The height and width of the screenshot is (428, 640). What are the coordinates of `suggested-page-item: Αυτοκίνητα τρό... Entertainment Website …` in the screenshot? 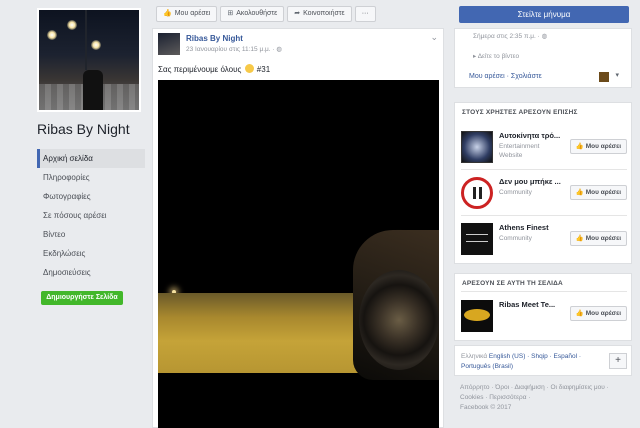 It's located at (545, 149).